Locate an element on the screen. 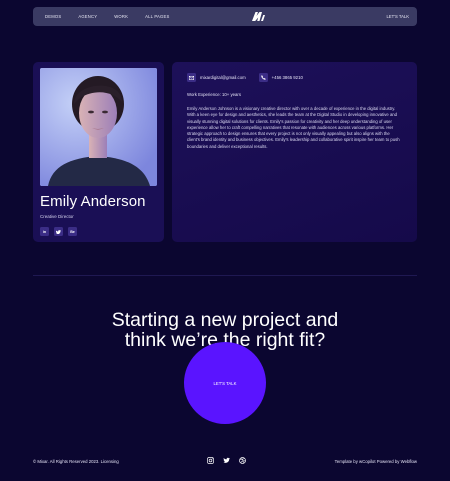  footer-credits: Template by wCopilot Powered by Webflow is located at coordinates (375, 461).